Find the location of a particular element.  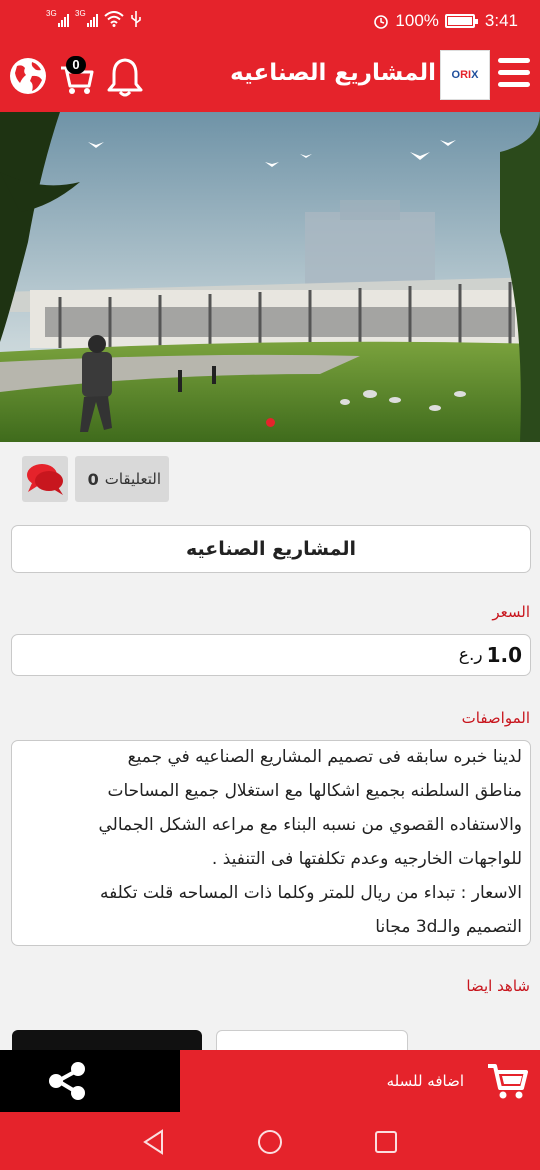

recents-icon is located at coordinates (386, 1142).